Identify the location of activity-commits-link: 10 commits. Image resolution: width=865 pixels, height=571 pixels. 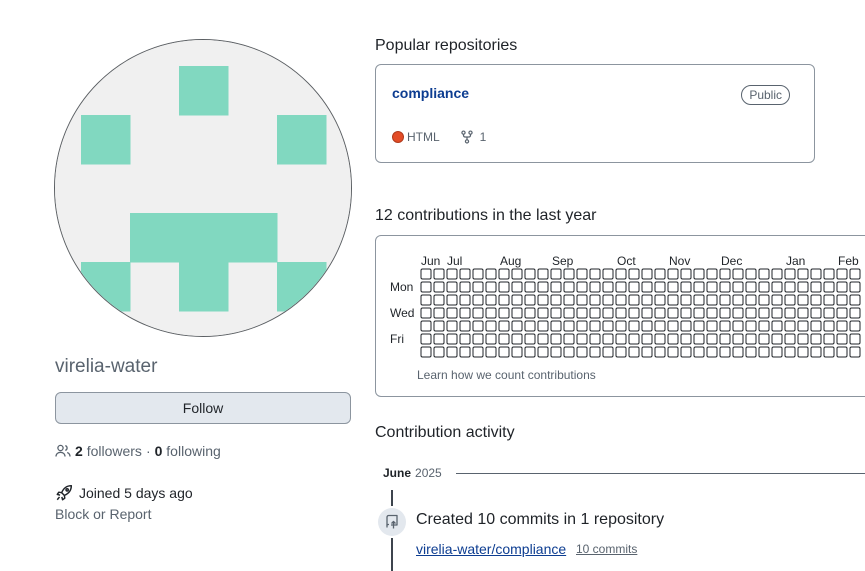
(606, 549).